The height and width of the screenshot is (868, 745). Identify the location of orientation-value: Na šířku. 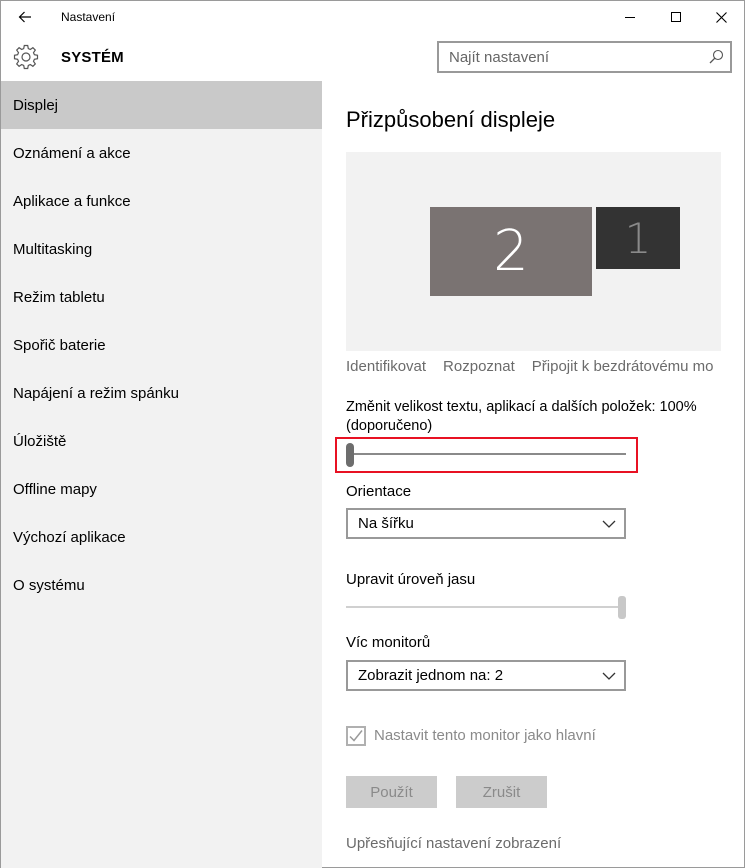
(386, 523).